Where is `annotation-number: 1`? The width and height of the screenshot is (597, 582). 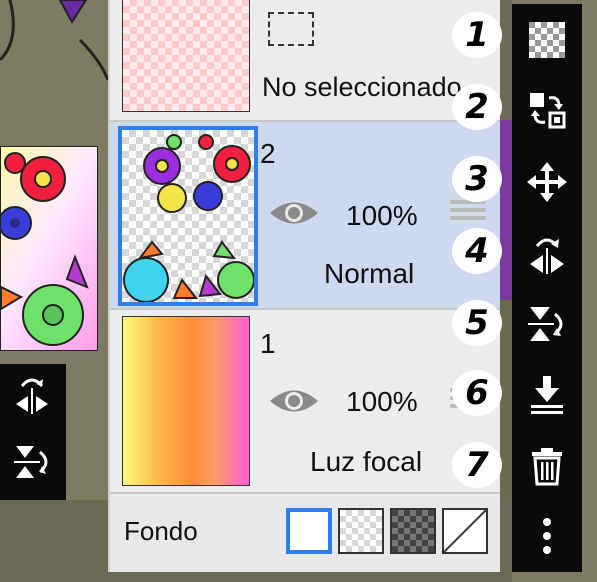 annotation-number: 1 is located at coordinates (477, 35).